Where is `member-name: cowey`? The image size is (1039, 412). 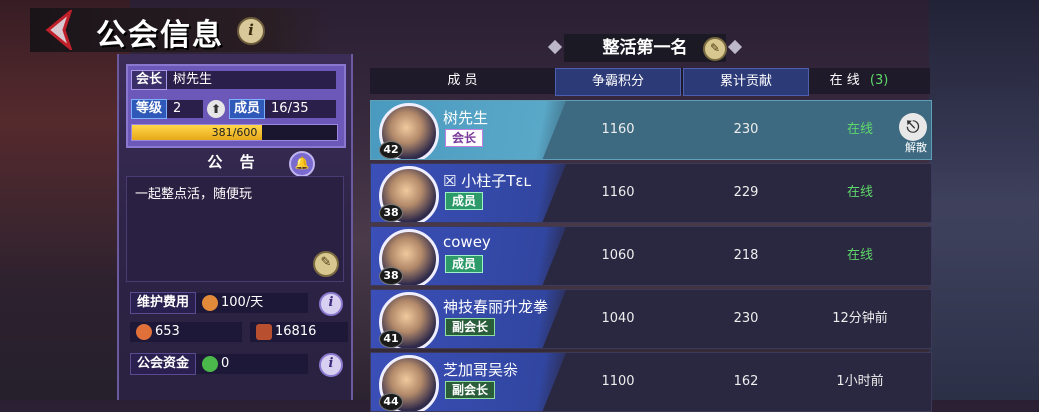 member-name: cowey is located at coordinates (467, 242).